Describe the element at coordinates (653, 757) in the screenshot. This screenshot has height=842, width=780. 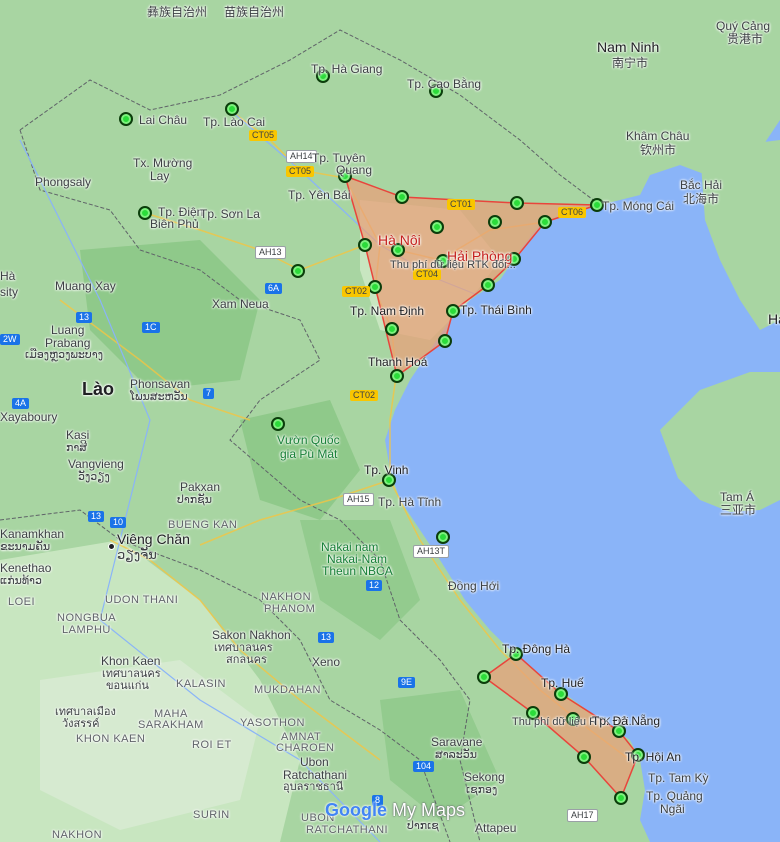
I see `place-label: Tp. Hội An` at that location.